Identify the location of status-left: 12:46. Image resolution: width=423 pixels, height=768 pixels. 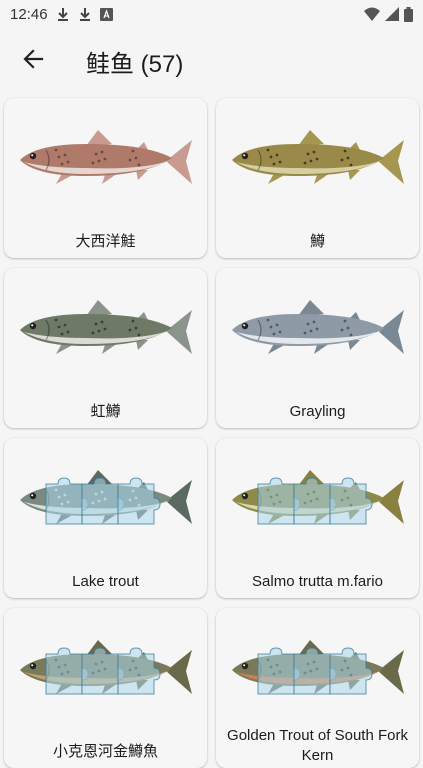
(61, 14).